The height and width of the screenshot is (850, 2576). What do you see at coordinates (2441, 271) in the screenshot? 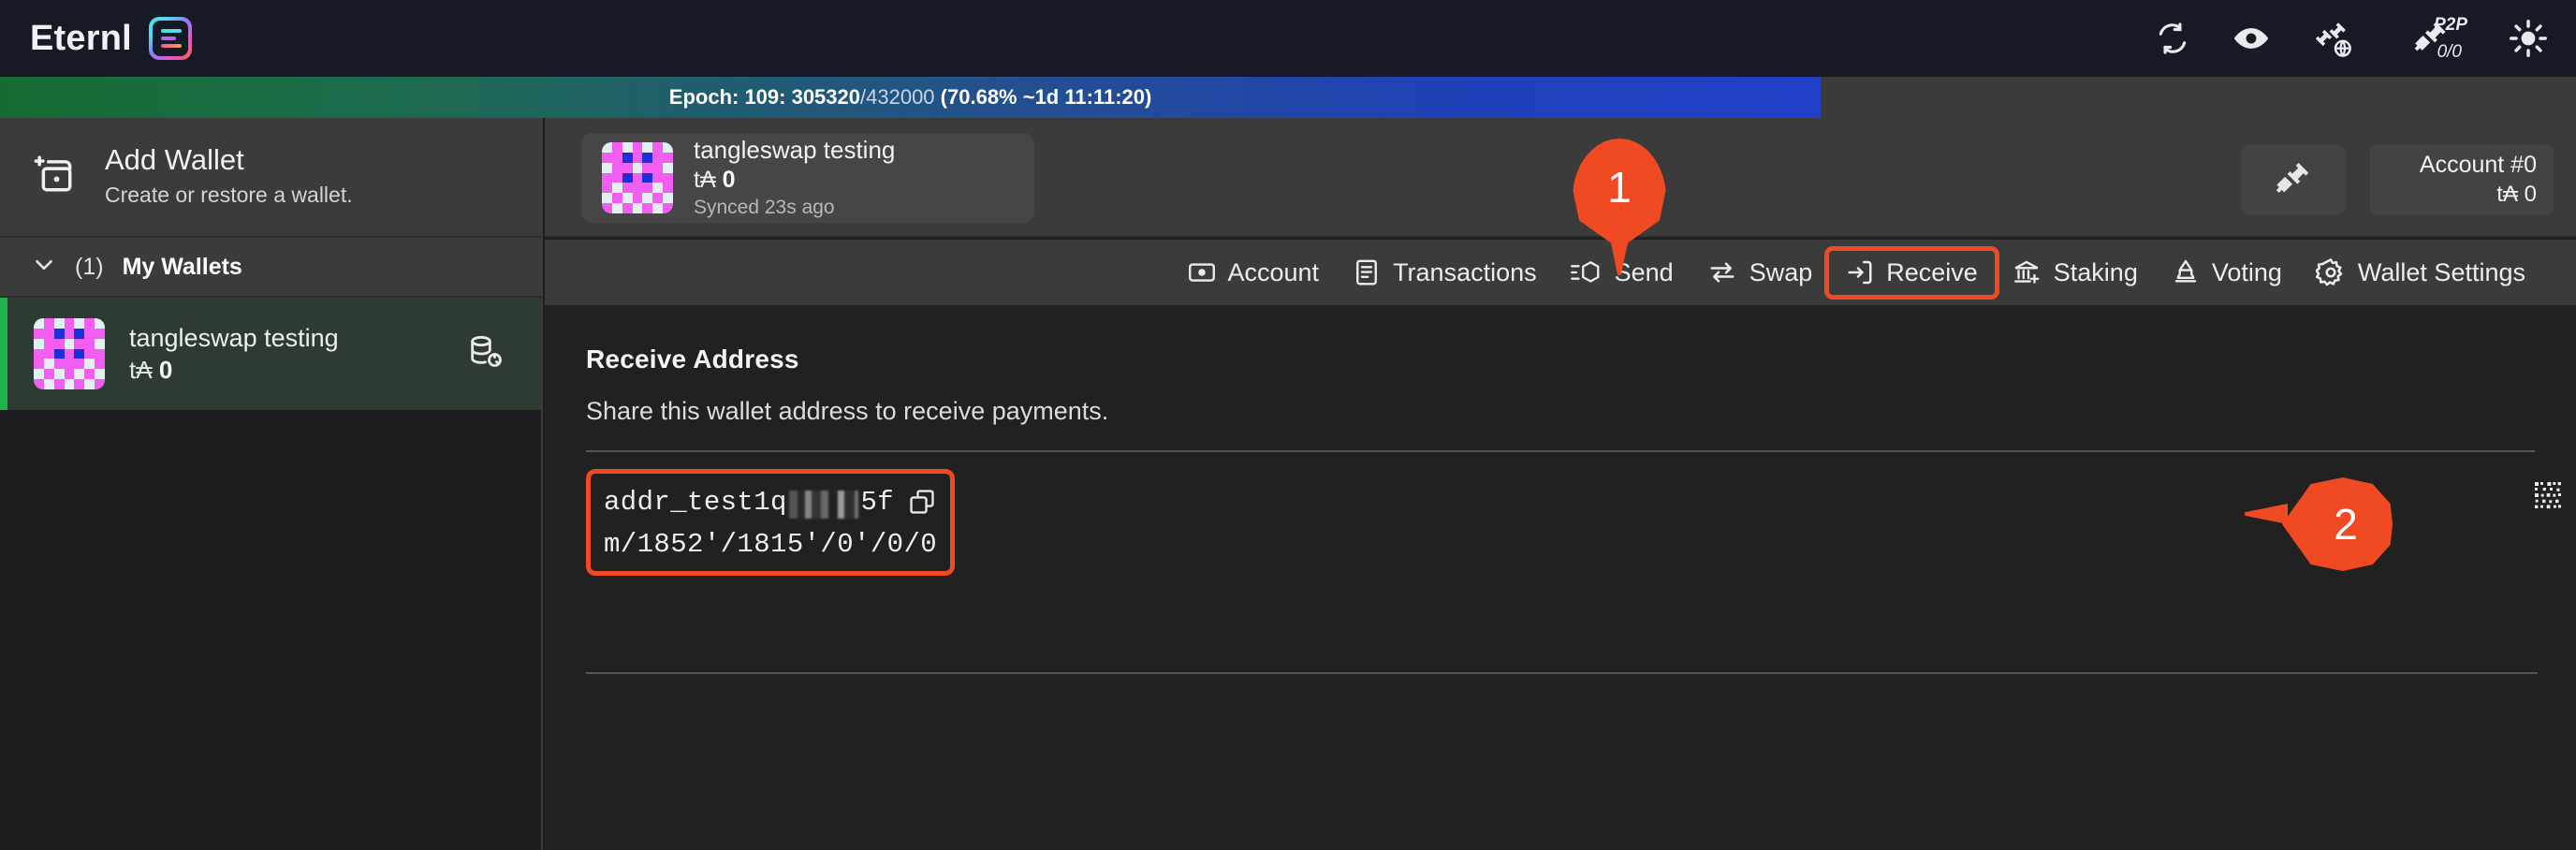
I see `tab-label: Wallet Settings` at bounding box center [2441, 271].